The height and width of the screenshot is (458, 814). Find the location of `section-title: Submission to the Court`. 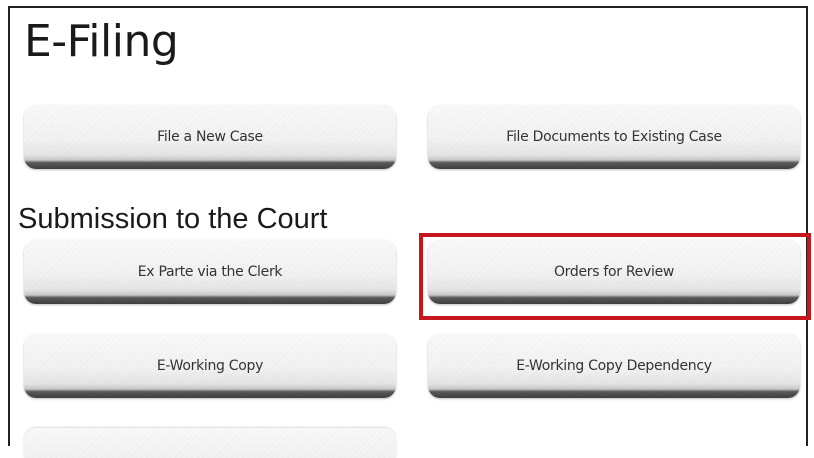

section-title: Submission to the Court is located at coordinates (173, 219).